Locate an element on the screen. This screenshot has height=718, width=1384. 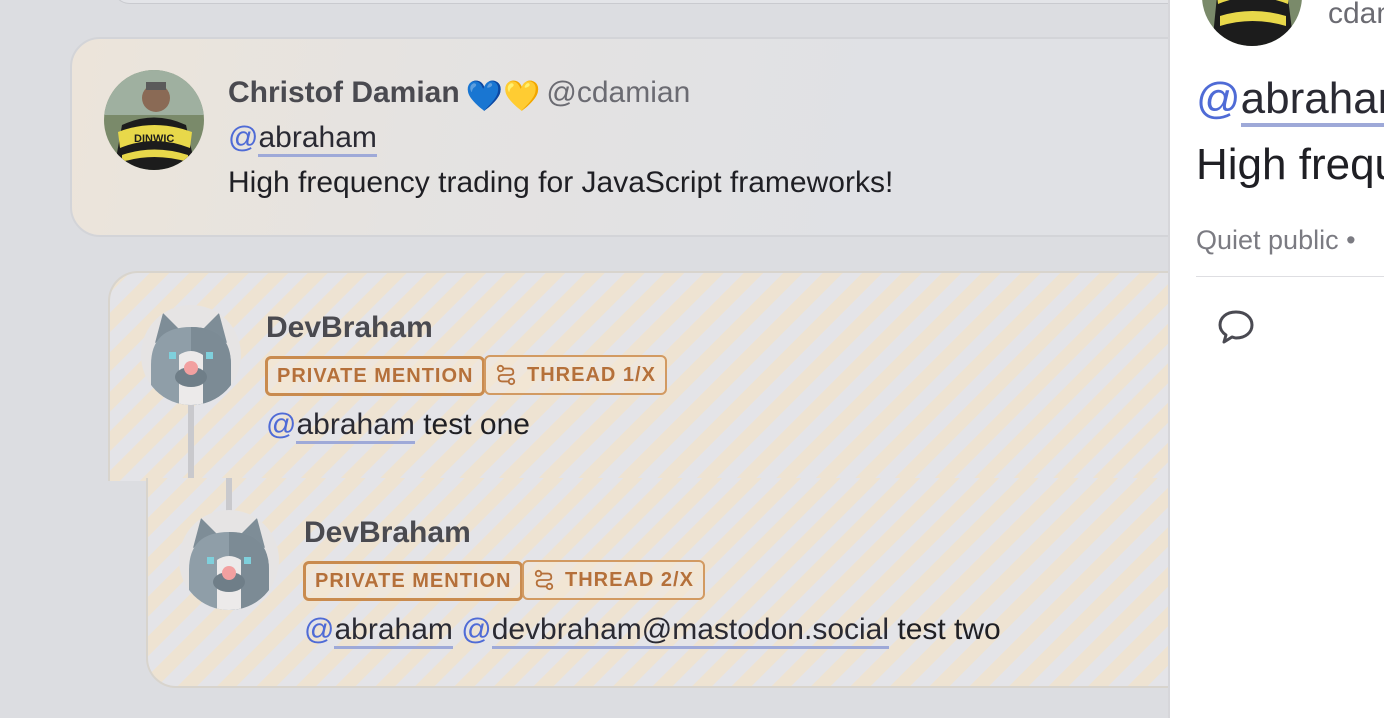
thread-badge: THREAD 2/X is located at coordinates (613, 580).